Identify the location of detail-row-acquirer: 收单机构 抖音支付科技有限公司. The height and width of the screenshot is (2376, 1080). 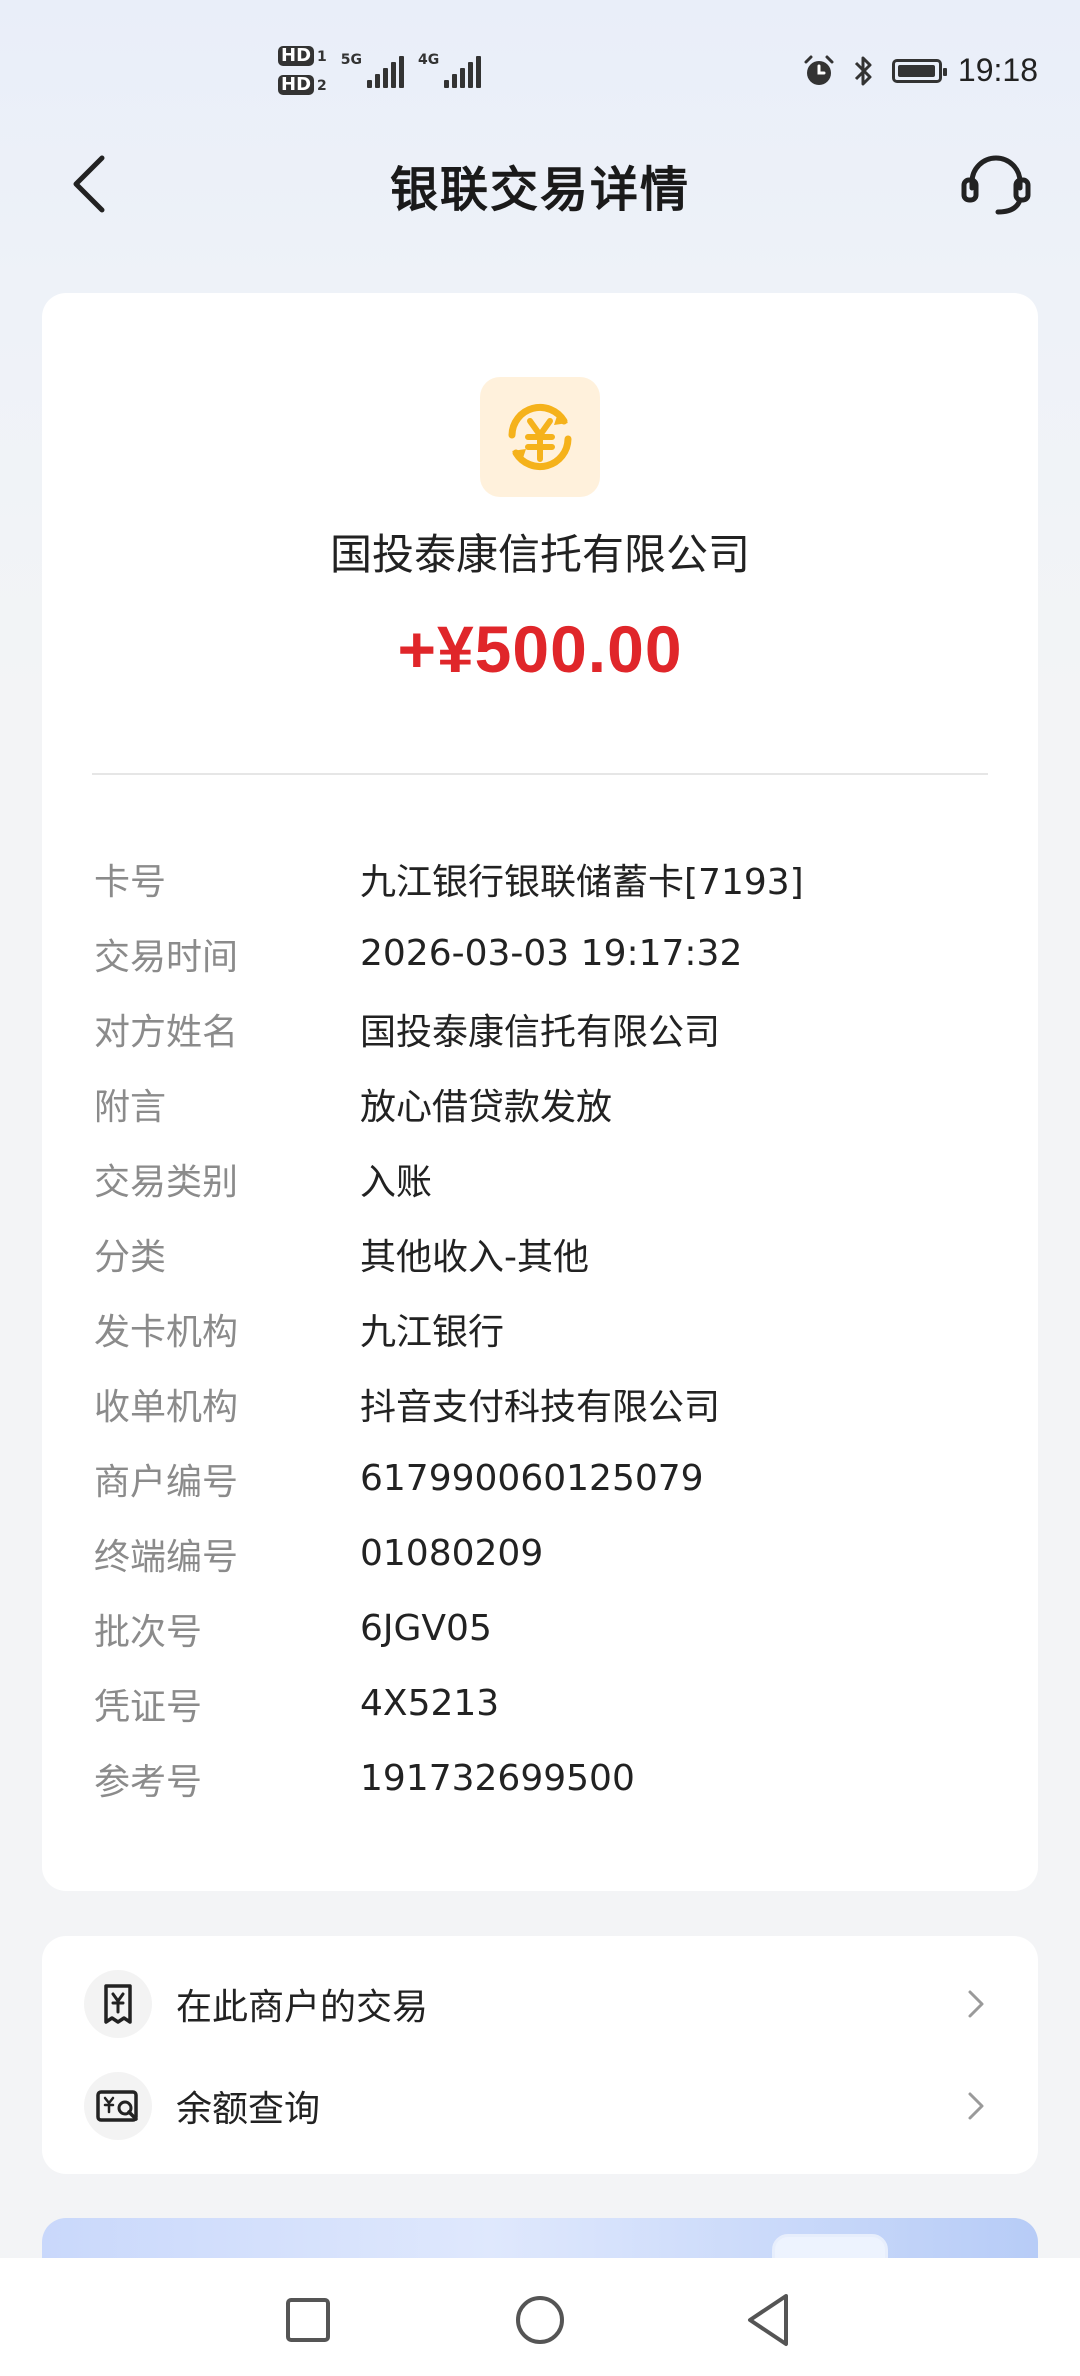
(544, 1403).